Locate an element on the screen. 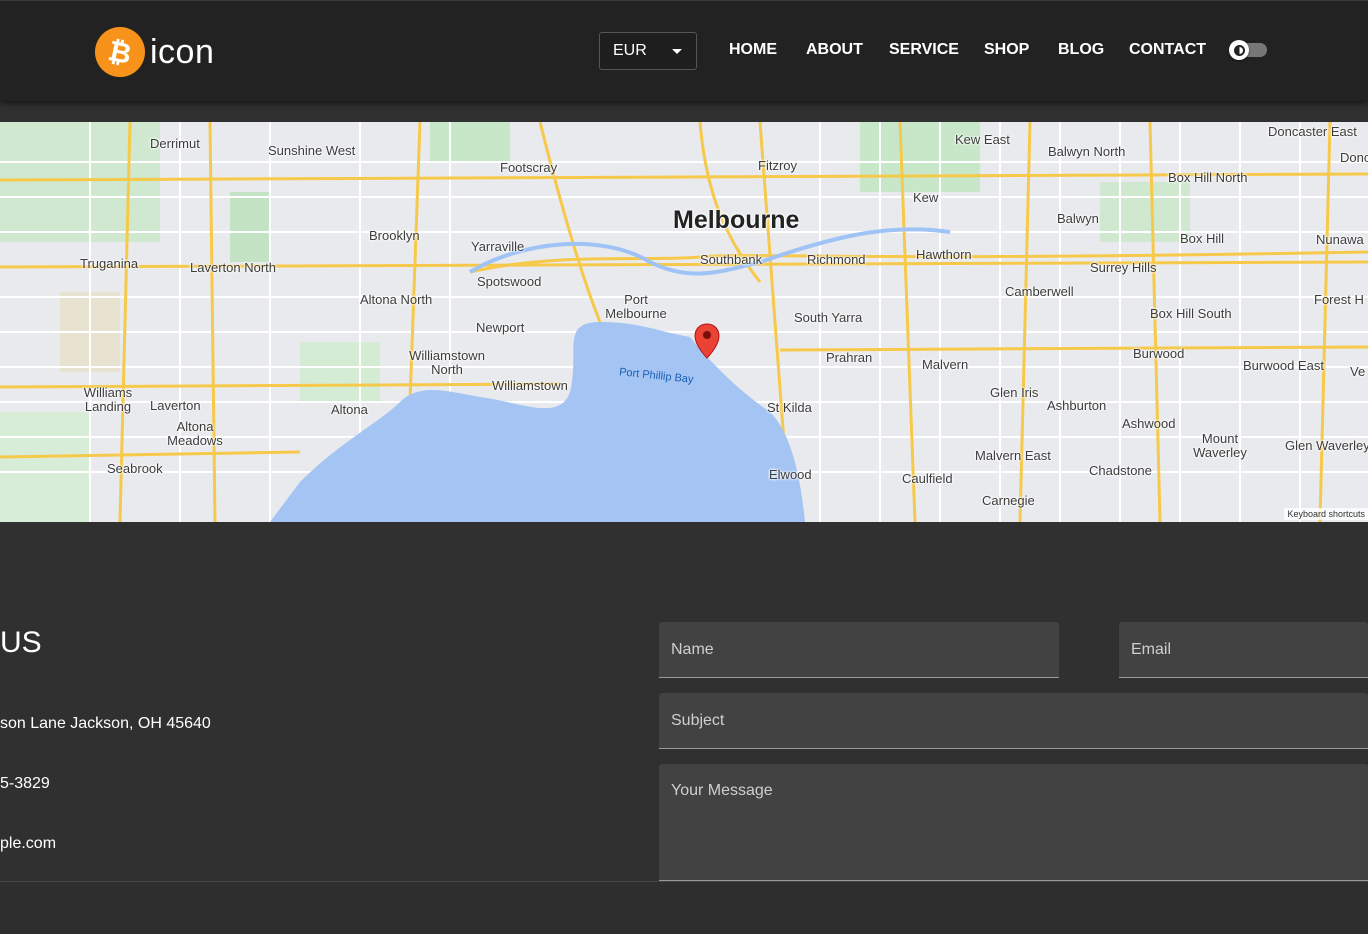 This screenshot has width=1368, height=934. map-place-label: Balwyn is located at coordinates (1078, 218).